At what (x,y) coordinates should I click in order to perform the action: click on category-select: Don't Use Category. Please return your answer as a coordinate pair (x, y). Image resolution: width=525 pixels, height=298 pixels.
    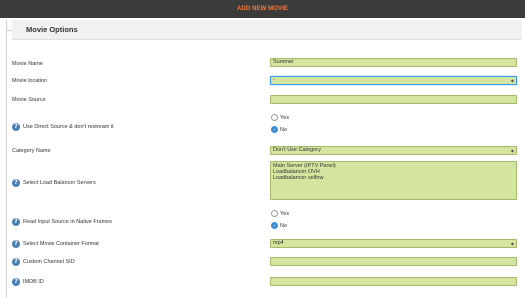
    Looking at the image, I should click on (393, 150).